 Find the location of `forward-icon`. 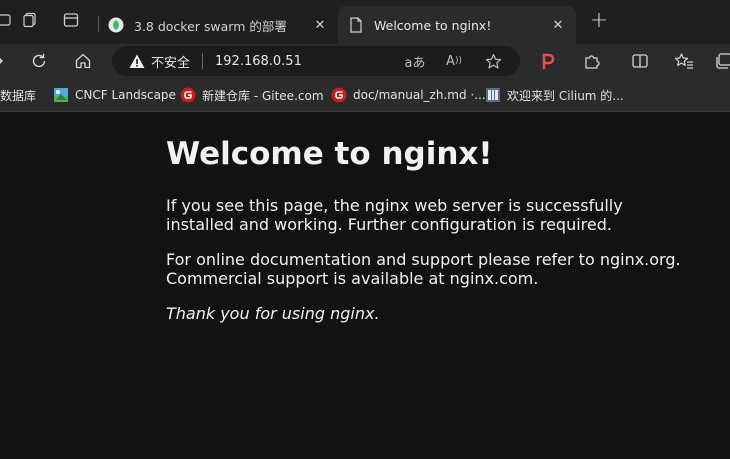

forward-icon is located at coordinates (5, 61).